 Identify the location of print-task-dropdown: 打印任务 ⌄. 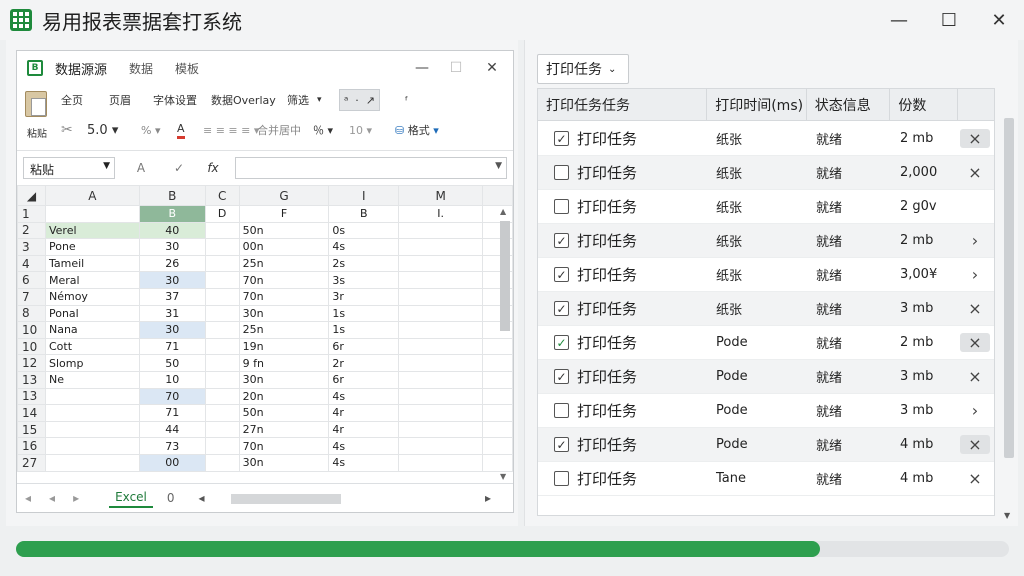
(583, 69).